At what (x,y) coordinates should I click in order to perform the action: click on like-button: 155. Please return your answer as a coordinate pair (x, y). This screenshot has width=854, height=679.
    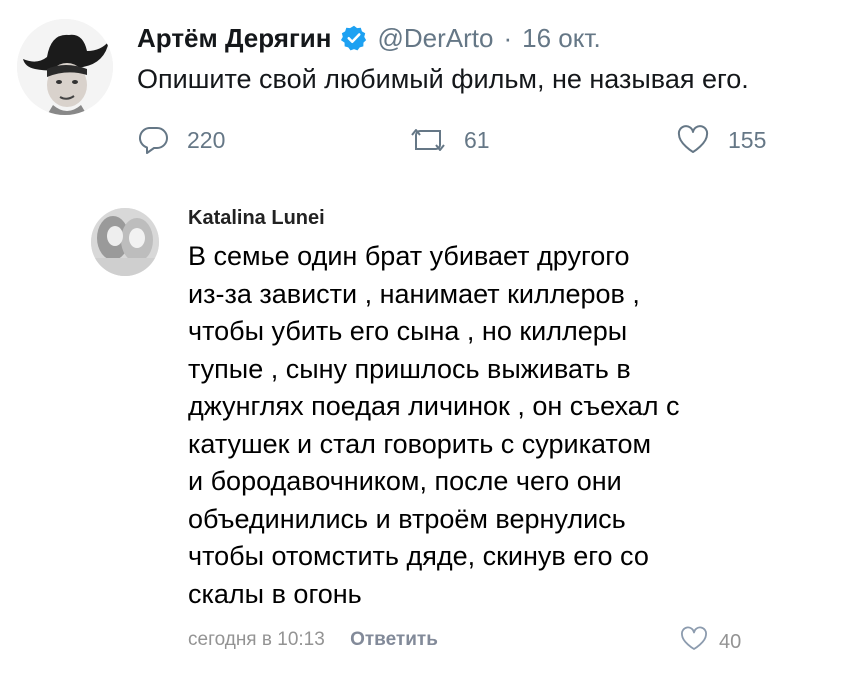
    Looking at the image, I should click on (721, 140).